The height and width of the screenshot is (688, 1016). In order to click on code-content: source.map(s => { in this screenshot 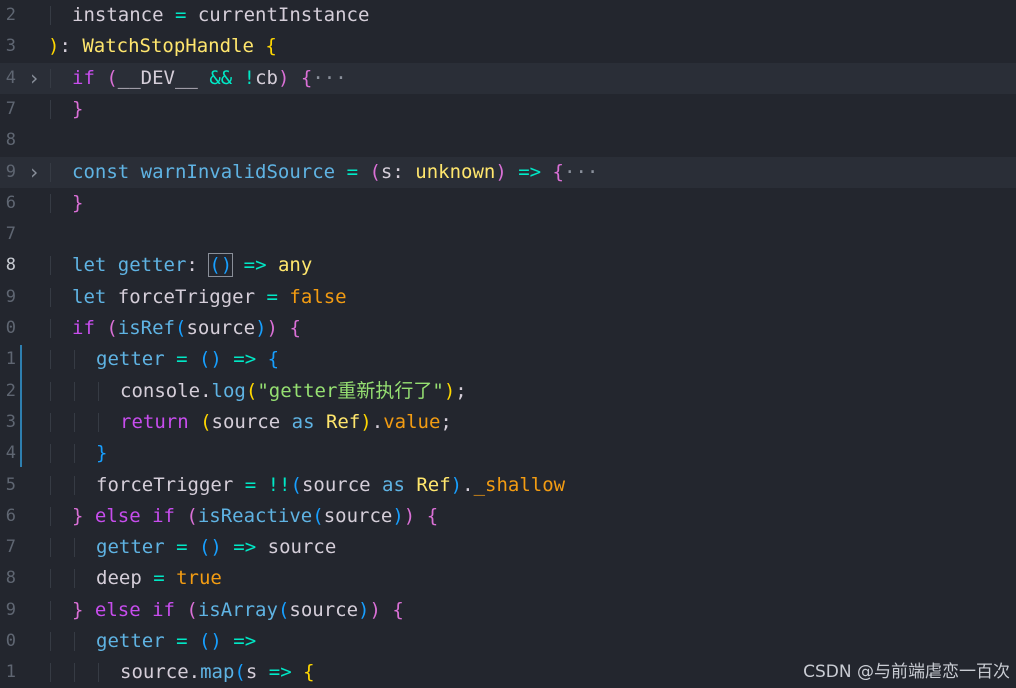, I will do `click(217, 672)`.